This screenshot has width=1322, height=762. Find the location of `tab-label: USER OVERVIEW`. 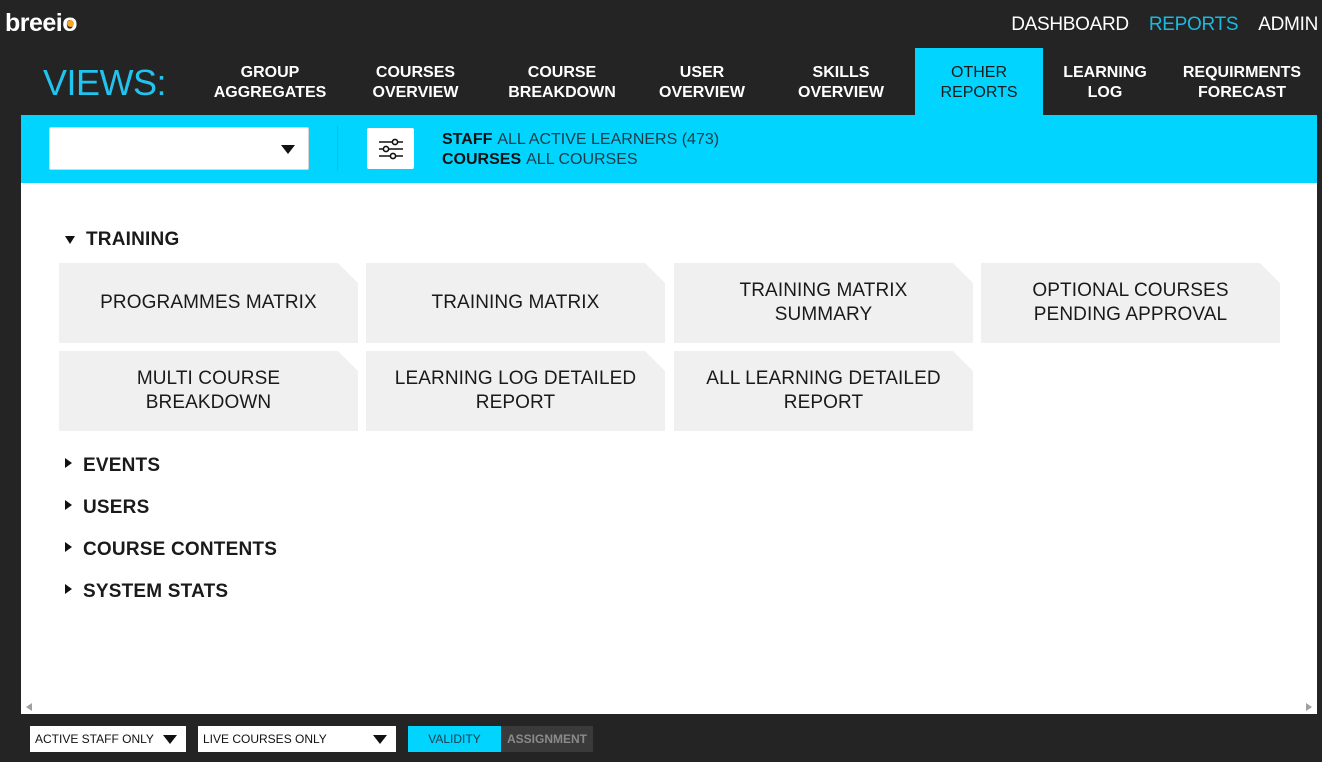

tab-label: USER OVERVIEW is located at coordinates (702, 82).